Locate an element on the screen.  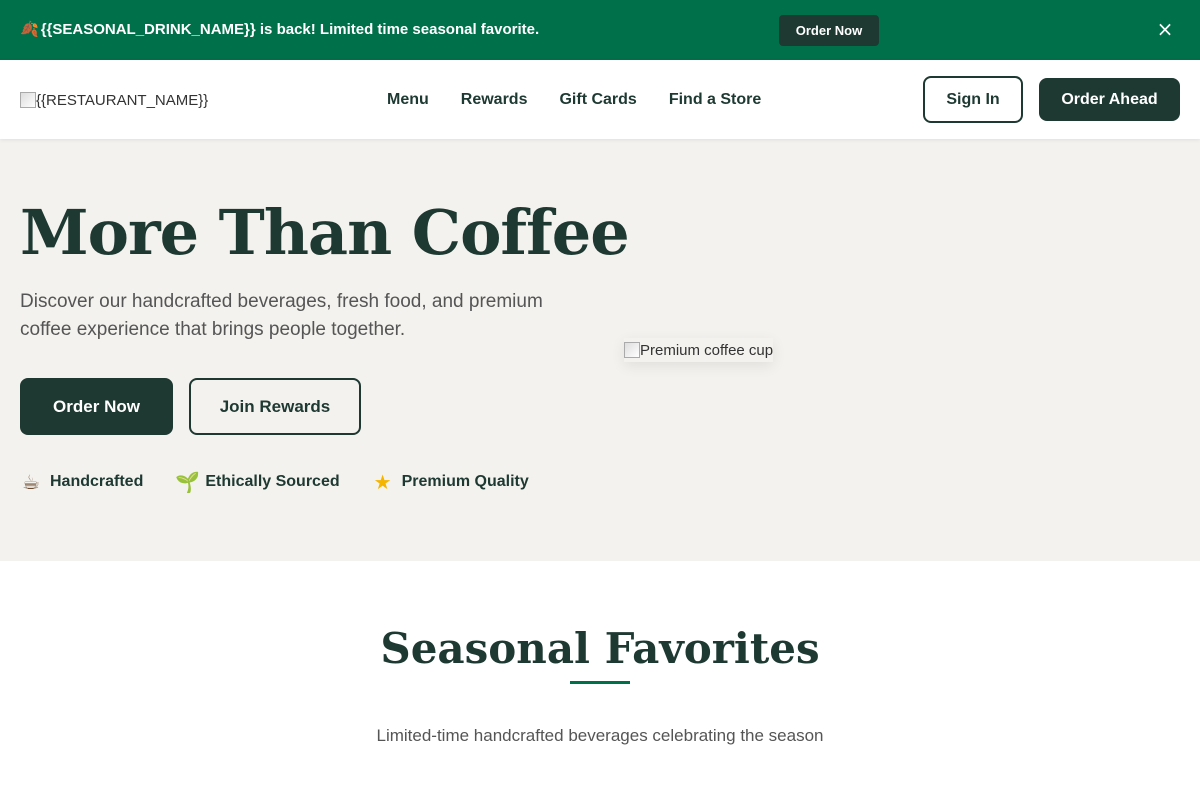
order-ahead-button: Order Ahead is located at coordinates (1109, 99).